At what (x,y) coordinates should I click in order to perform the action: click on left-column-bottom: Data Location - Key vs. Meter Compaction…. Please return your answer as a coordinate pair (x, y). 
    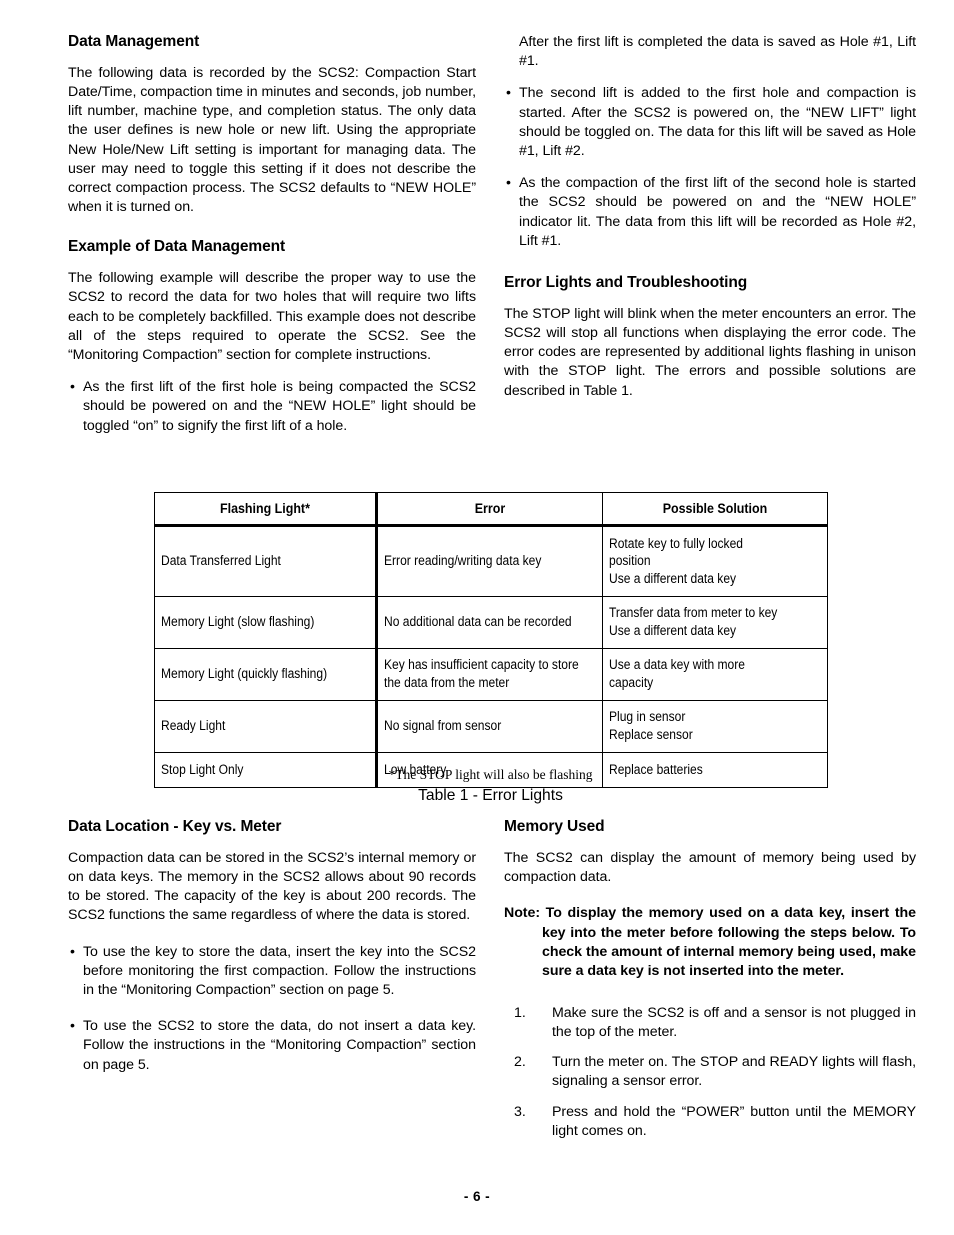
    Looking at the image, I should click on (272, 946).